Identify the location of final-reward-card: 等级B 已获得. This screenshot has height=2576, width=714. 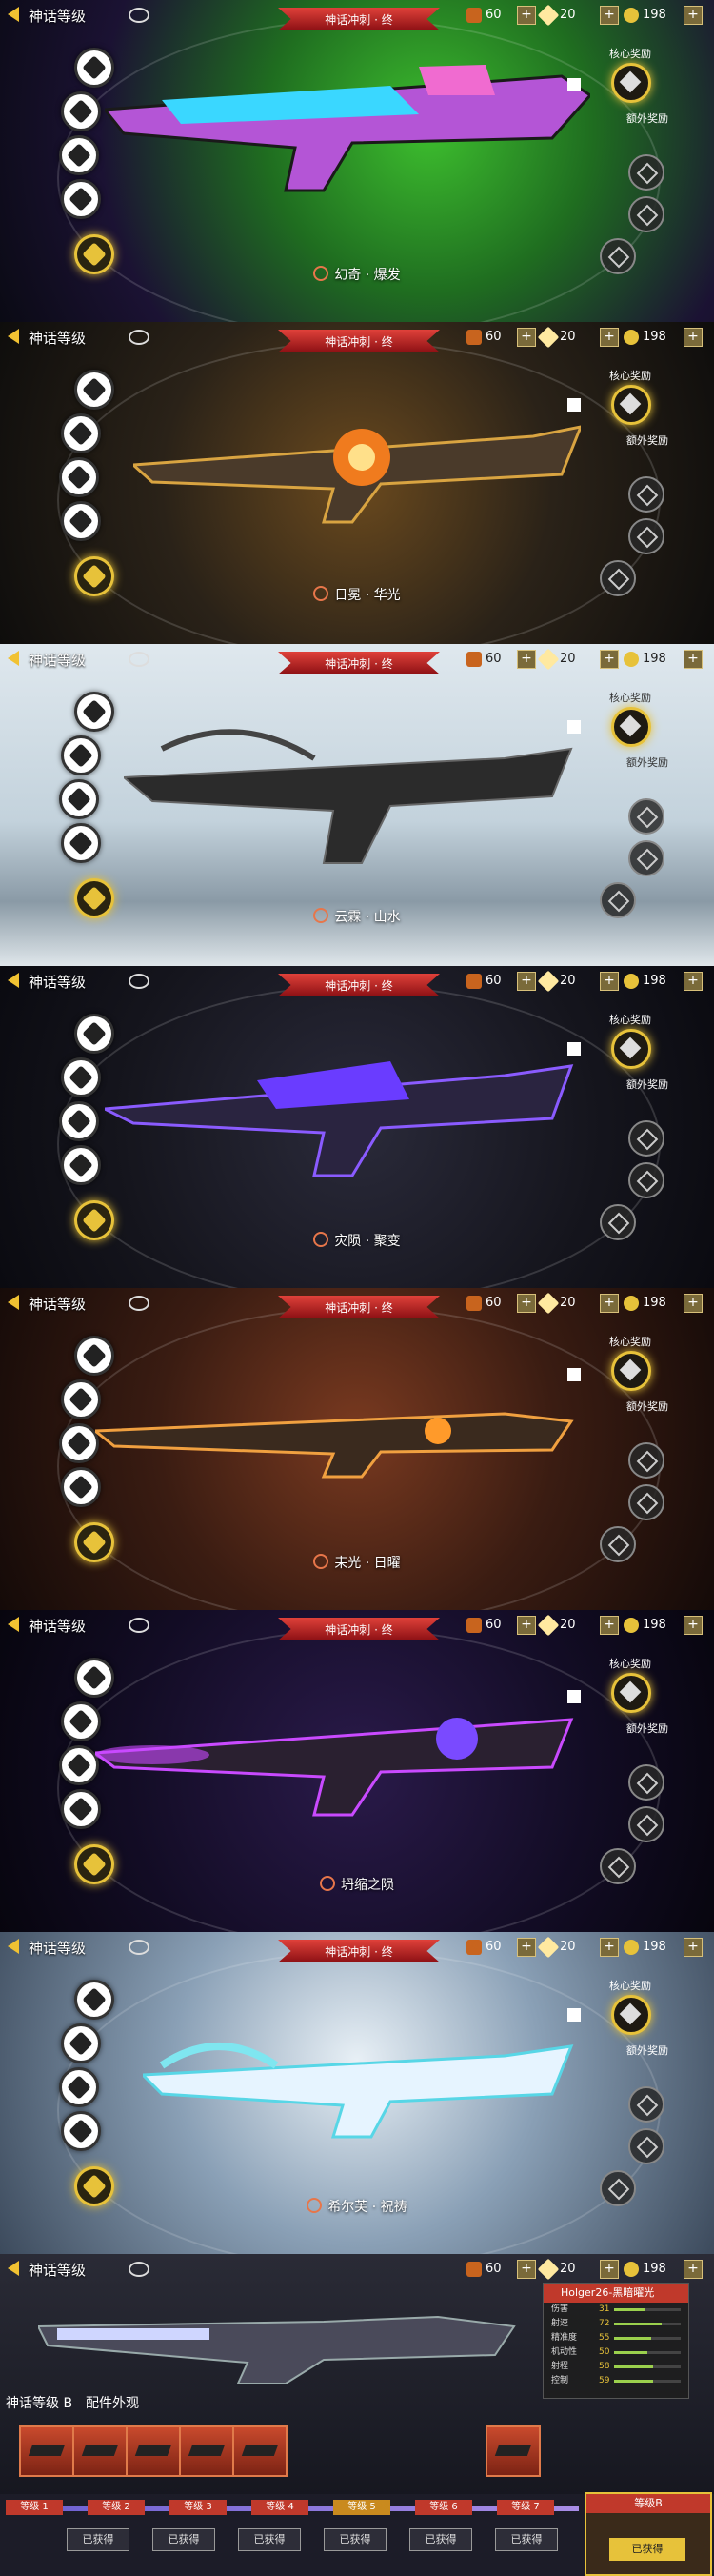
(648, 2534).